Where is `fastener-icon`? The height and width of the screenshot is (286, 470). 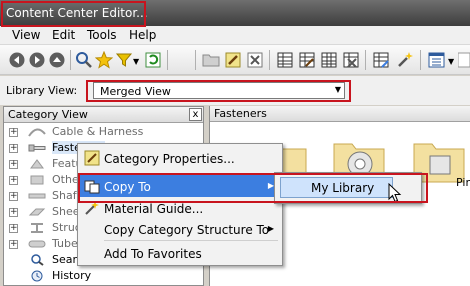
fastener-icon is located at coordinates (37, 148).